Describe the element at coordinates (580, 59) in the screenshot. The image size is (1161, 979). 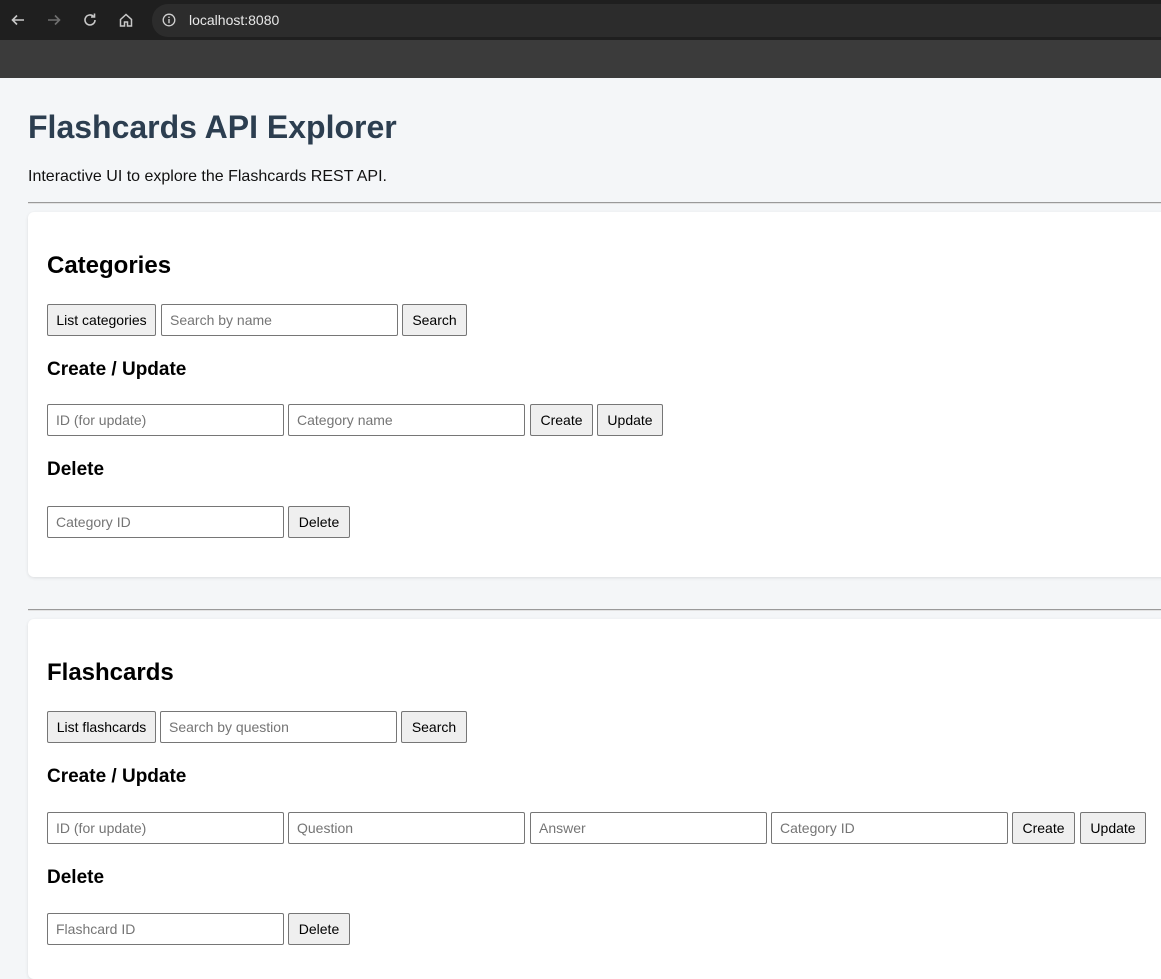
I see `bookmarks-bar` at that location.